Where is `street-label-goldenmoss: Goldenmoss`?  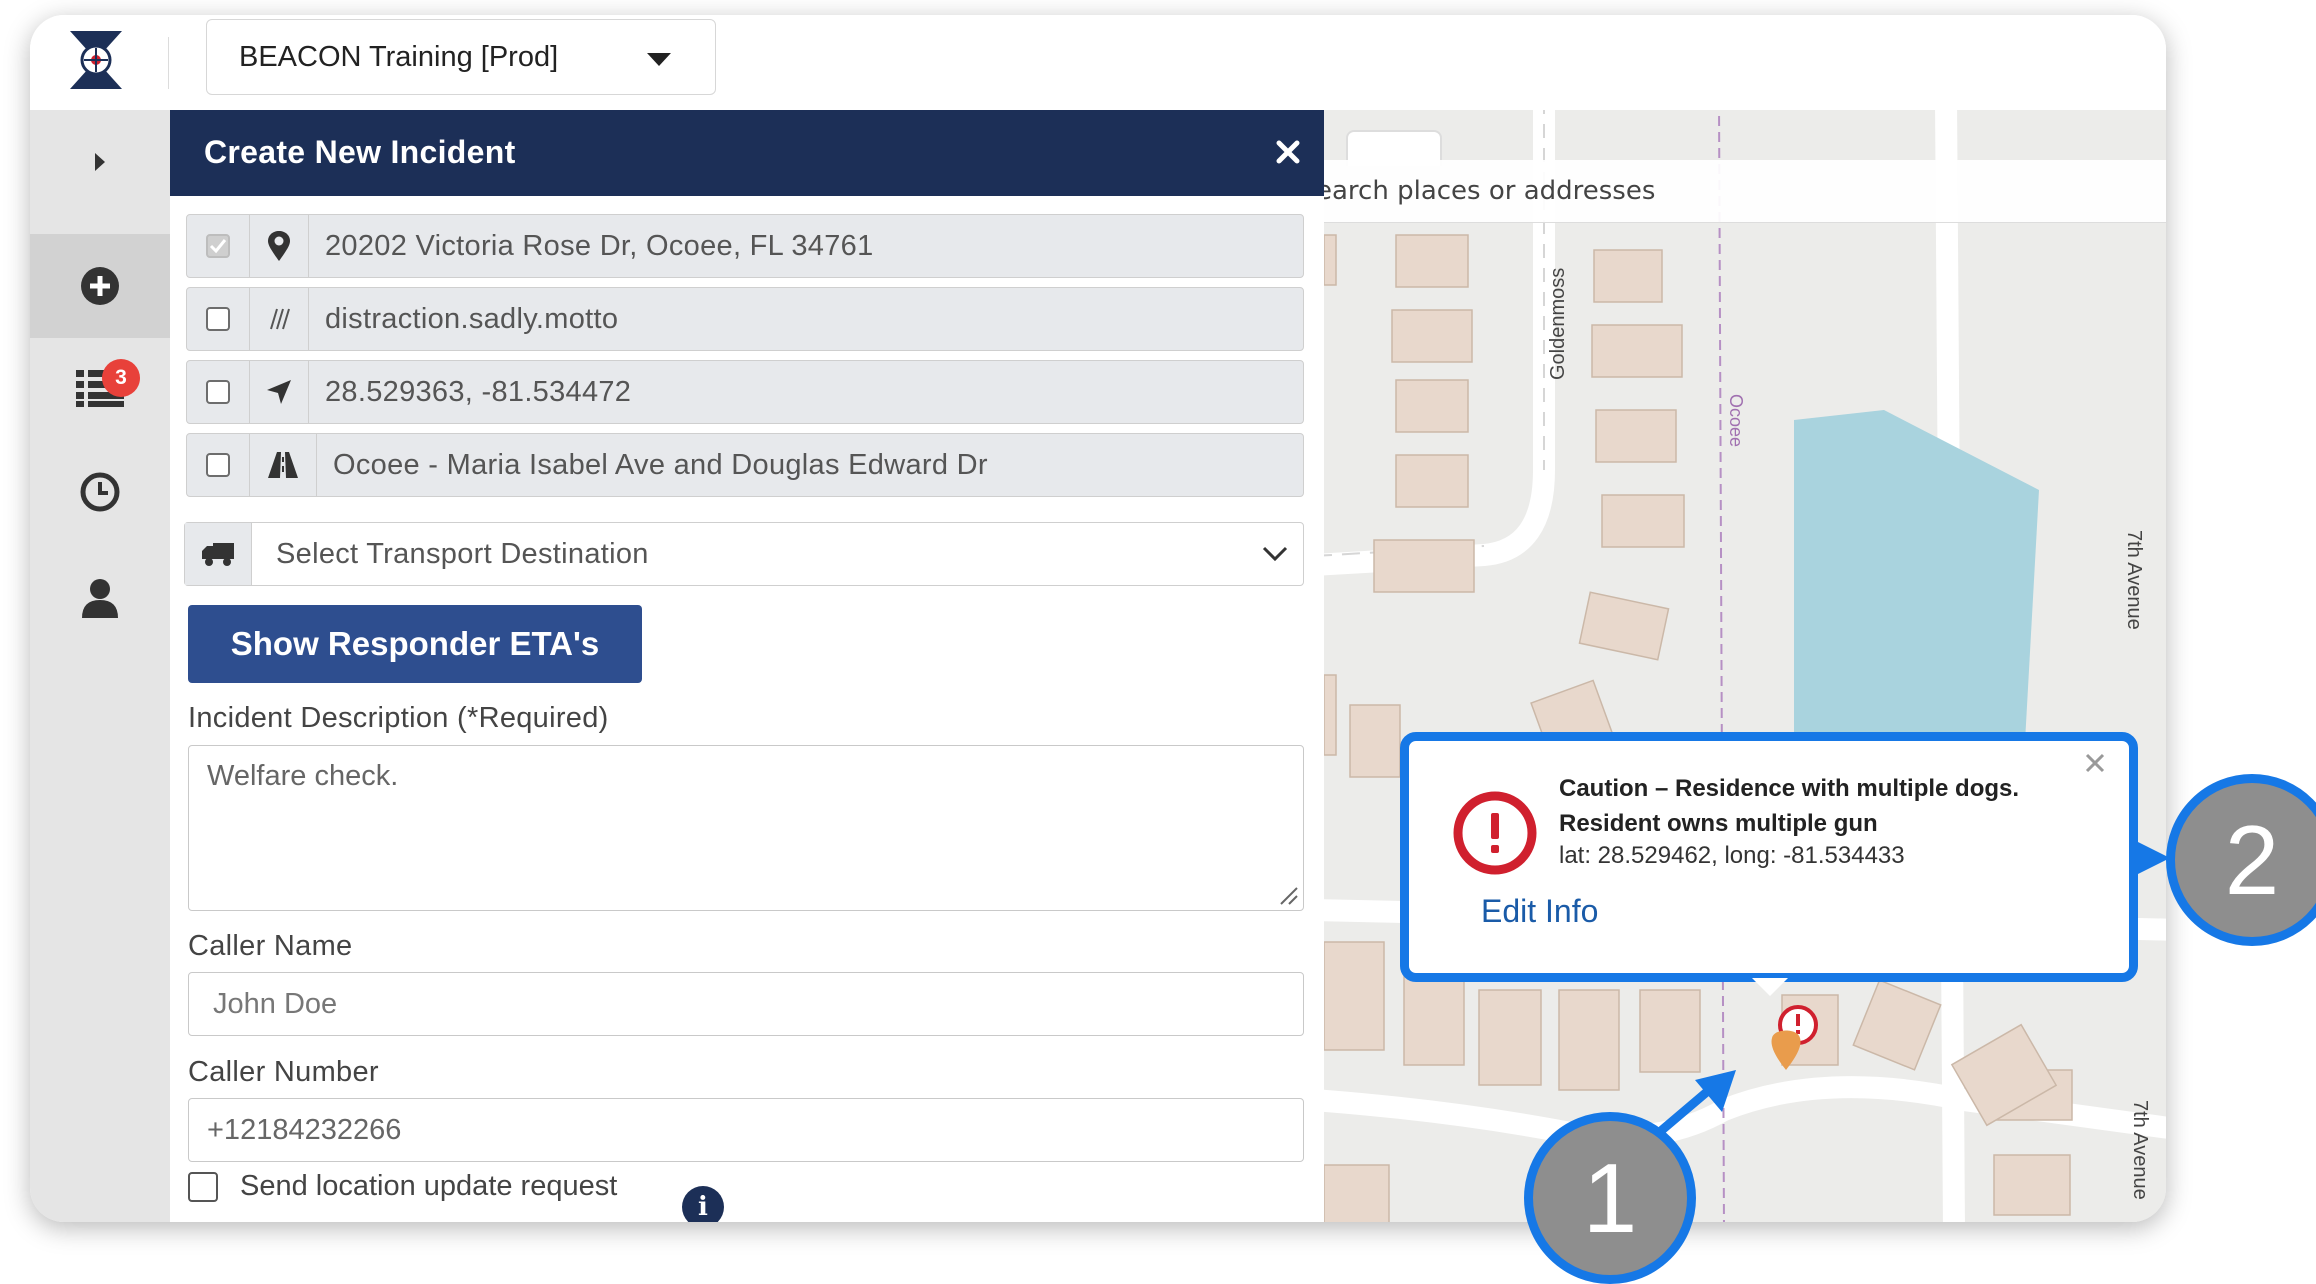 street-label-goldenmoss: Goldenmoss is located at coordinates (1558, 324).